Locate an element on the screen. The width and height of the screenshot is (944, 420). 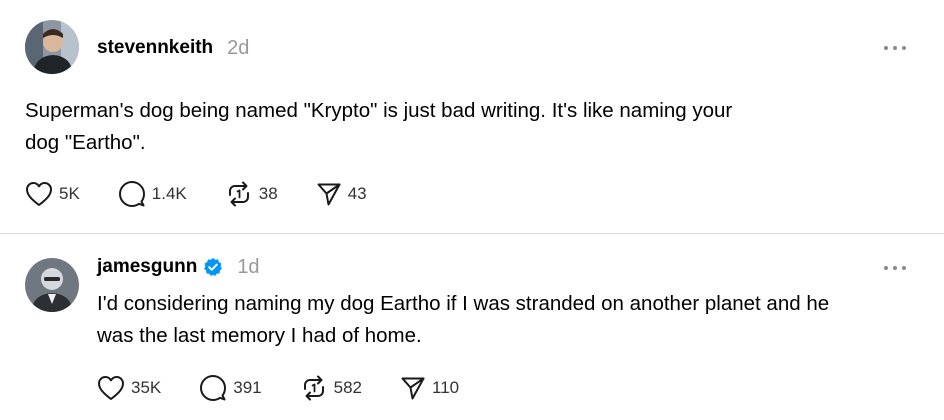
like-button: 35K is located at coordinates (129, 388).